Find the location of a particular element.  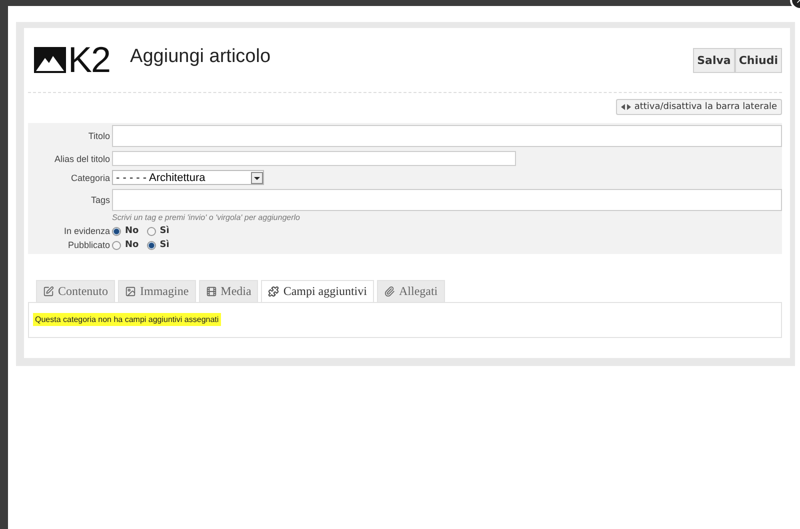

tab: Campi aggiuntivi is located at coordinates (317, 291).